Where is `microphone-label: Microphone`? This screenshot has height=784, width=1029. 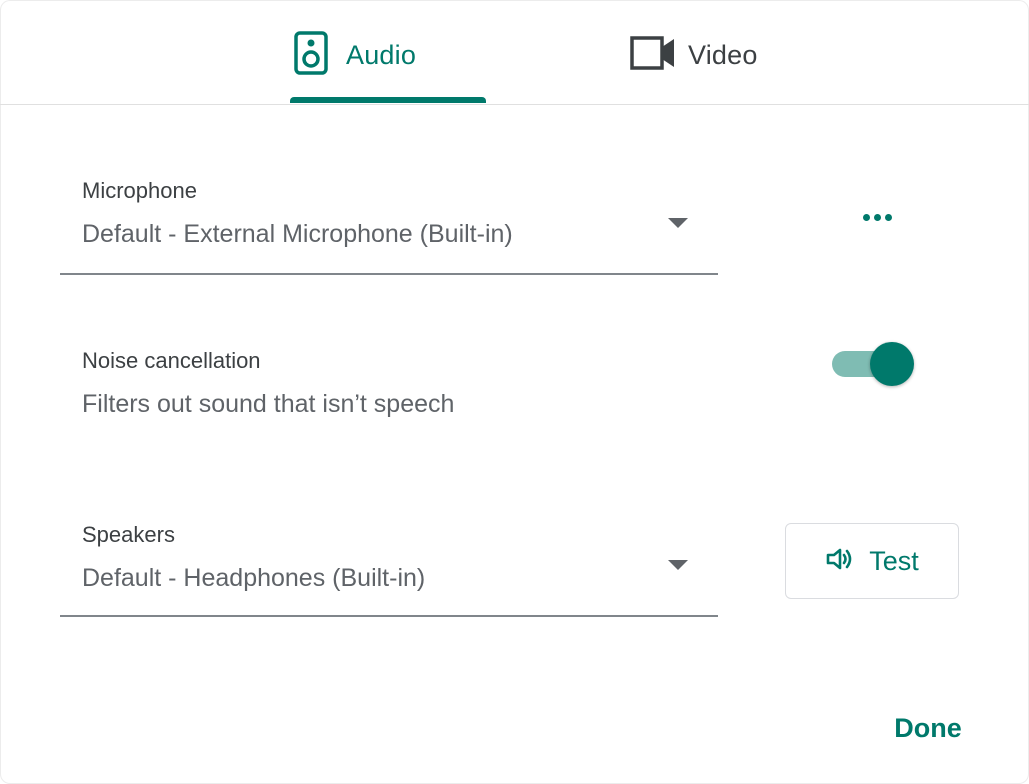
microphone-label: Microphone is located at coordinates (139, 190).